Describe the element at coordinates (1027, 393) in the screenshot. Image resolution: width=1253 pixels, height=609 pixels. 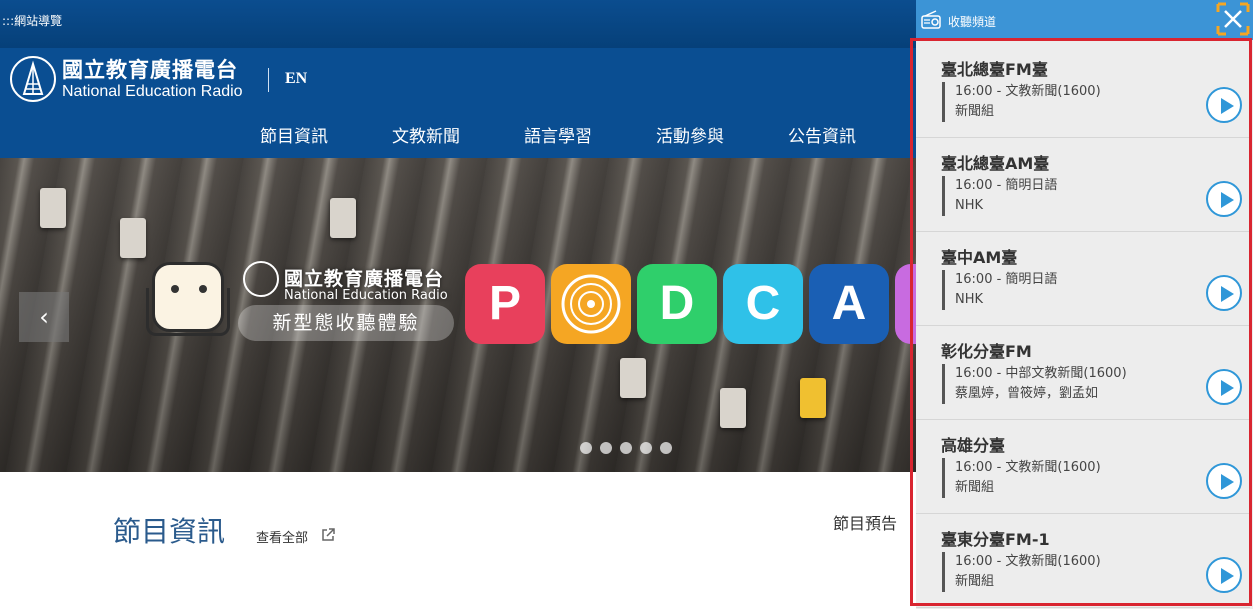
I see `channel-host: 蔡凰婷，曾筱婷，劉孟如` at that location.